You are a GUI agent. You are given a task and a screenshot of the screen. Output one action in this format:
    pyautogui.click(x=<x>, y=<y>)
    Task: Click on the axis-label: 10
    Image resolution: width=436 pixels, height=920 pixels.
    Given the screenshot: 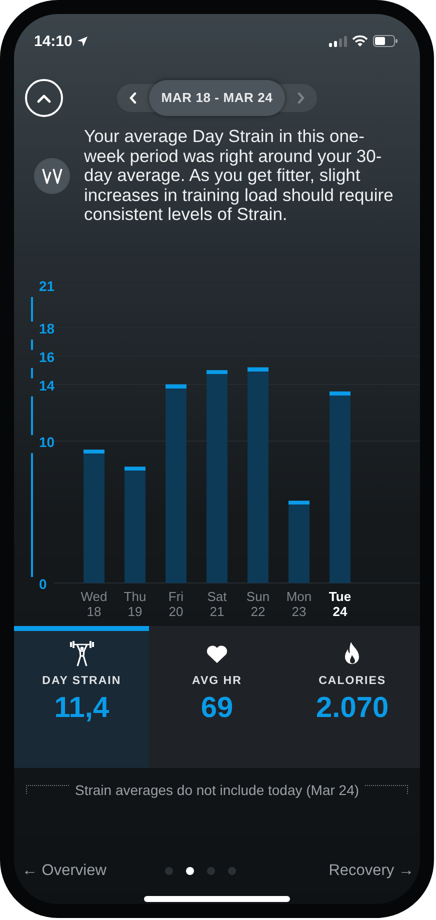 What is the action you would take?
    pyautogui.click(x=47, y=442)
    